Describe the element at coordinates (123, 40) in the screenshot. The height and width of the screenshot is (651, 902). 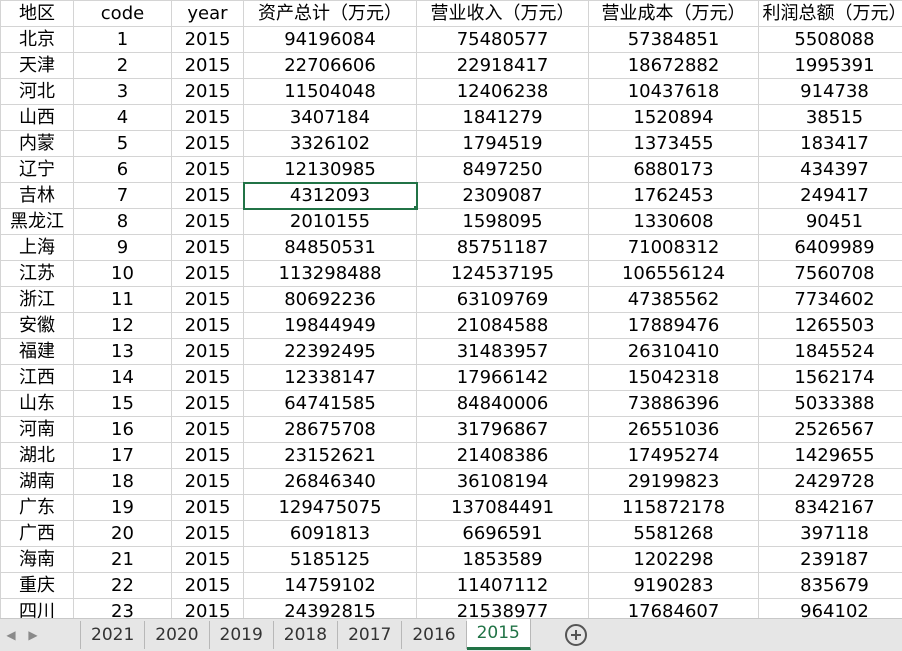
I see `table-cell: 1` at that location.